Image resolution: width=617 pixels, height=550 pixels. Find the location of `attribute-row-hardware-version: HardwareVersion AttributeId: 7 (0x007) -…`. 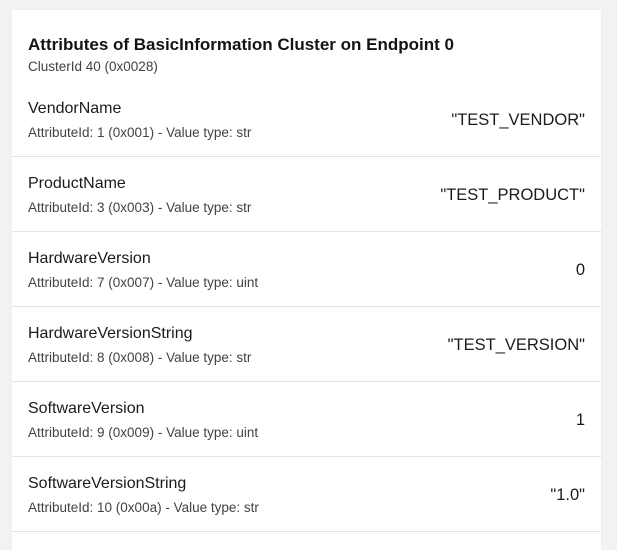

attribute-row-hardware-version: HardwareVersion AttributeId: 7 (0x007) -… is located at coordinates (306, 269).